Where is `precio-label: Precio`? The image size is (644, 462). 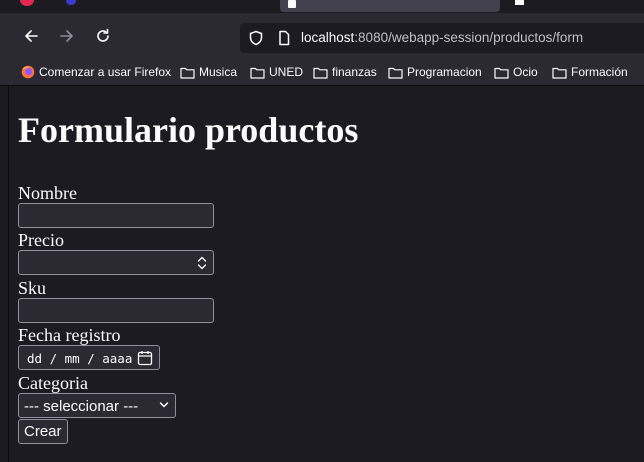
precio-label: Precio is located at coordinates (41, 240).